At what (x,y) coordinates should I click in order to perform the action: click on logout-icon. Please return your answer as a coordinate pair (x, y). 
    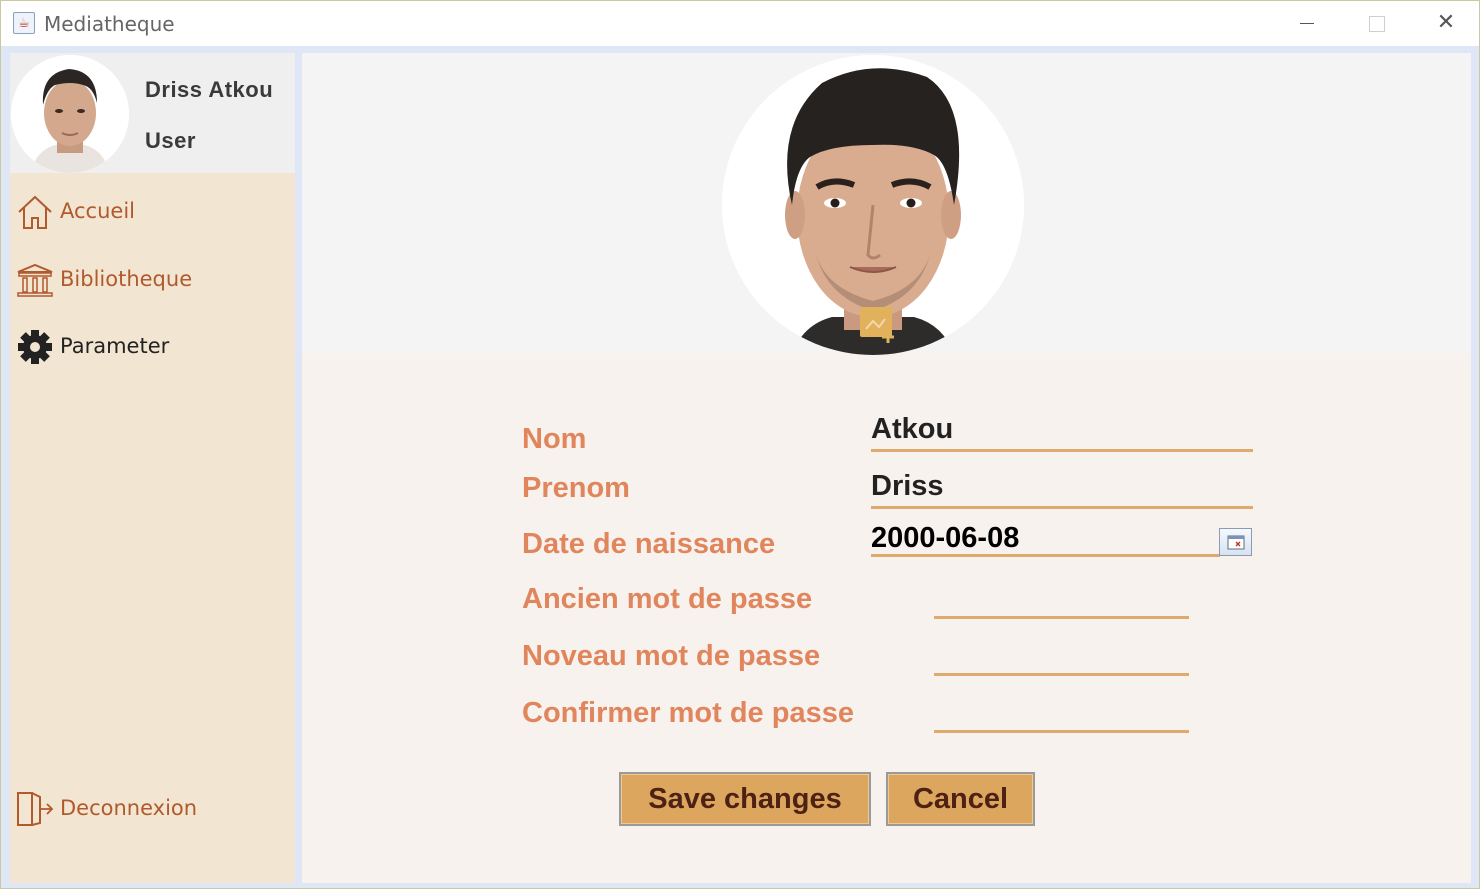
    Looking at the image, I should click on (35, 809).